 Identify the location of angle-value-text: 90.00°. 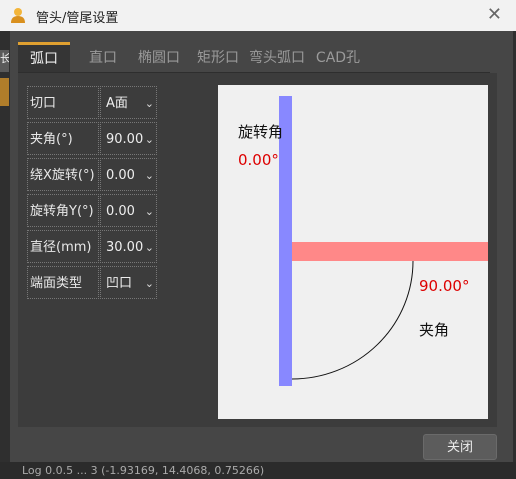
(444, 286).